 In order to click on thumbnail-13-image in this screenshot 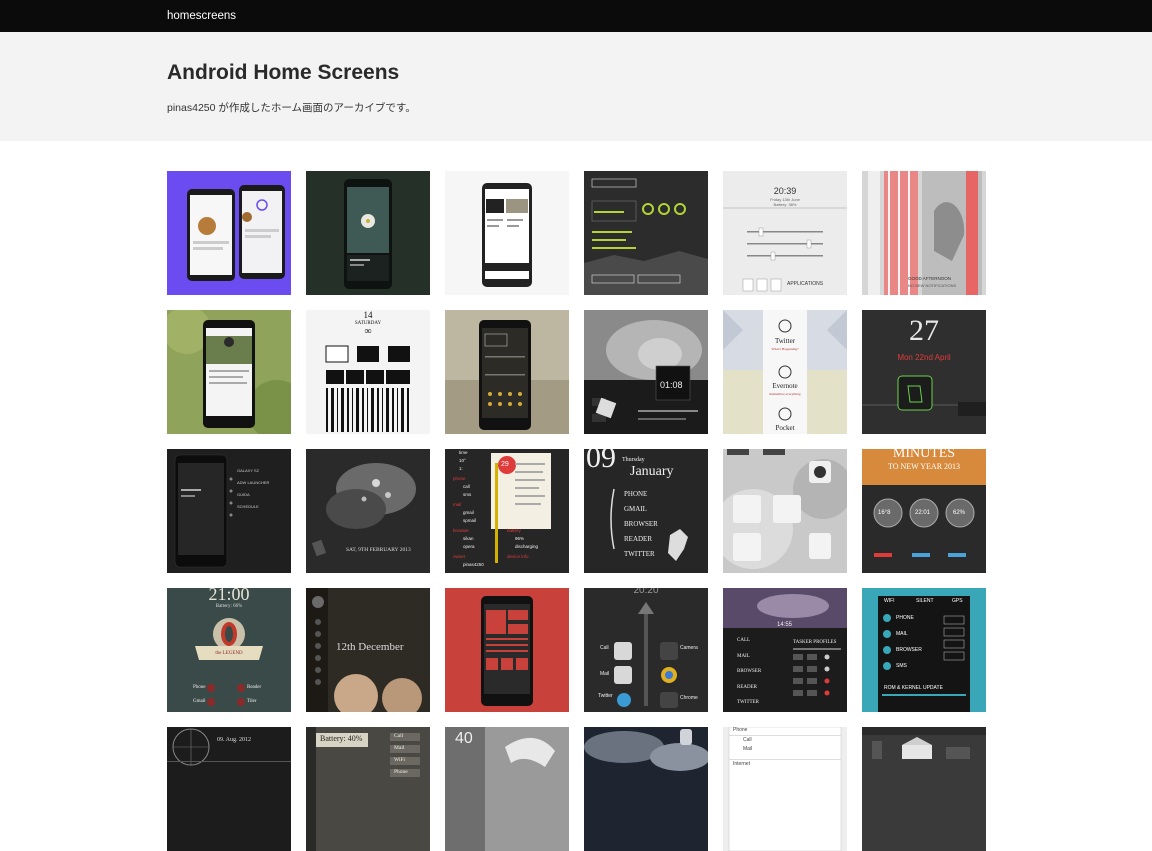, I will do `click(229, 511)`.